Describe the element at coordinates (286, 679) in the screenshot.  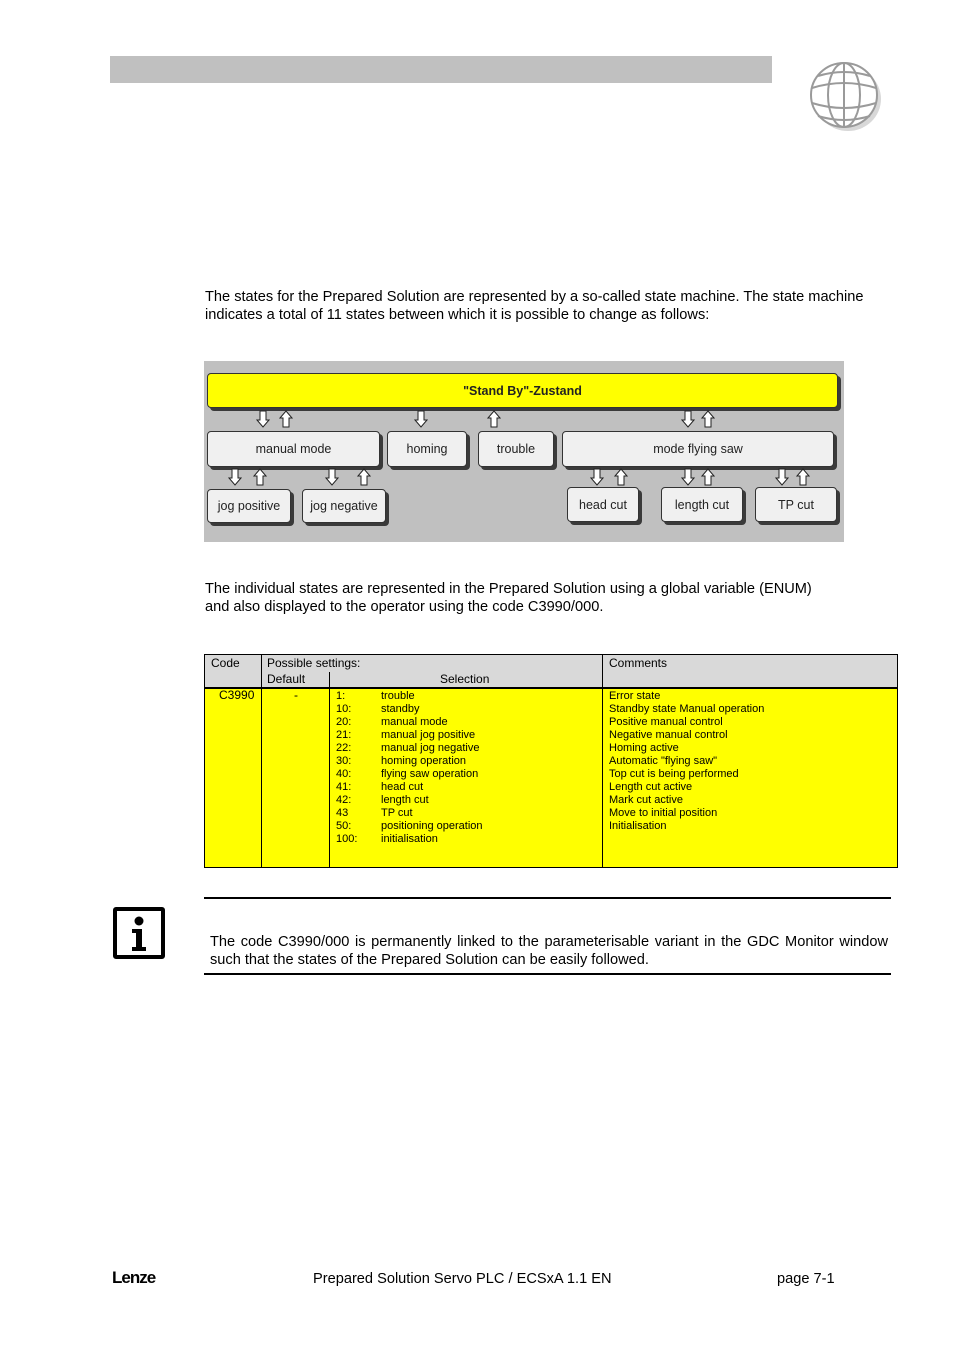
I see `header-default: Default` at that location.